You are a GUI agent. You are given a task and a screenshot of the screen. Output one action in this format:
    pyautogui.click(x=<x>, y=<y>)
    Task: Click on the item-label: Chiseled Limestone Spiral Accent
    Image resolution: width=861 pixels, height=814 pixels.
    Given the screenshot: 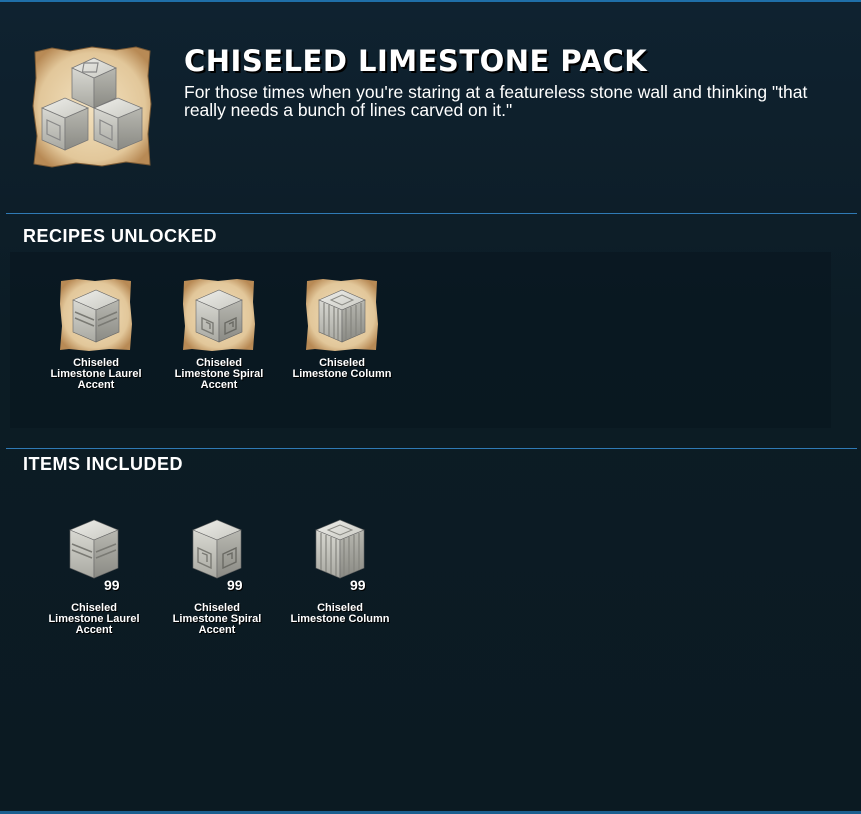 What is the action you would take?
    pyautogui.click(x=217, y=619)
    